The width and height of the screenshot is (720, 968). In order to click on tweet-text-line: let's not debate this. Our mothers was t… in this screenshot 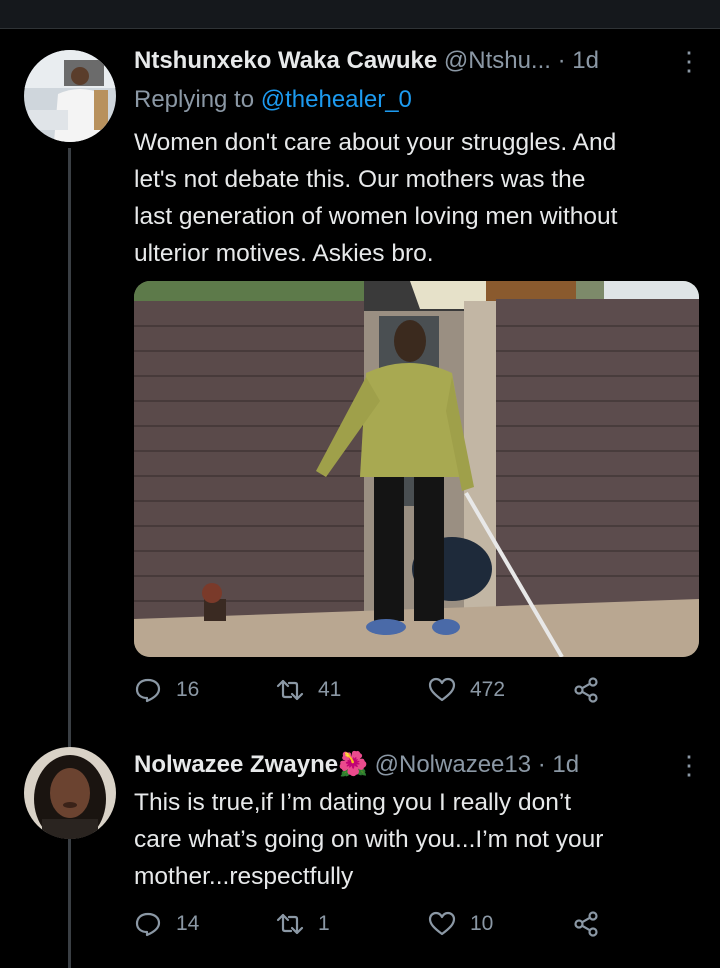, I will do `click(360, 179)`.